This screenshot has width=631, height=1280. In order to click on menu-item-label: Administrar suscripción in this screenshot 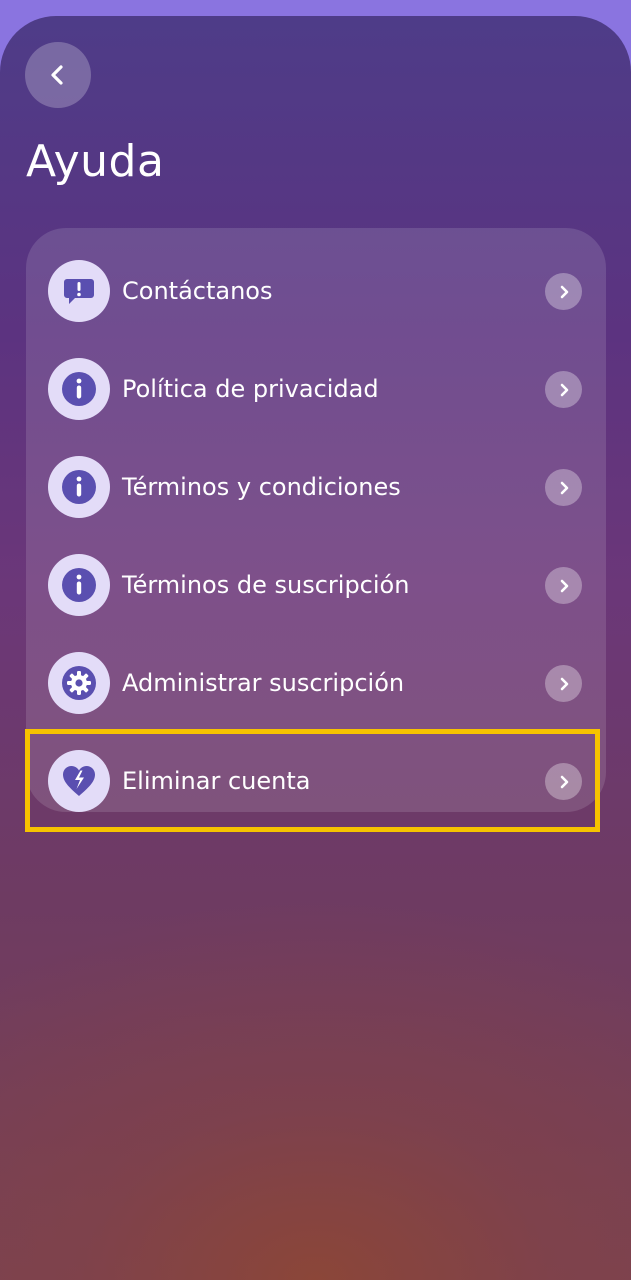, I will do `click(263, 683)`.